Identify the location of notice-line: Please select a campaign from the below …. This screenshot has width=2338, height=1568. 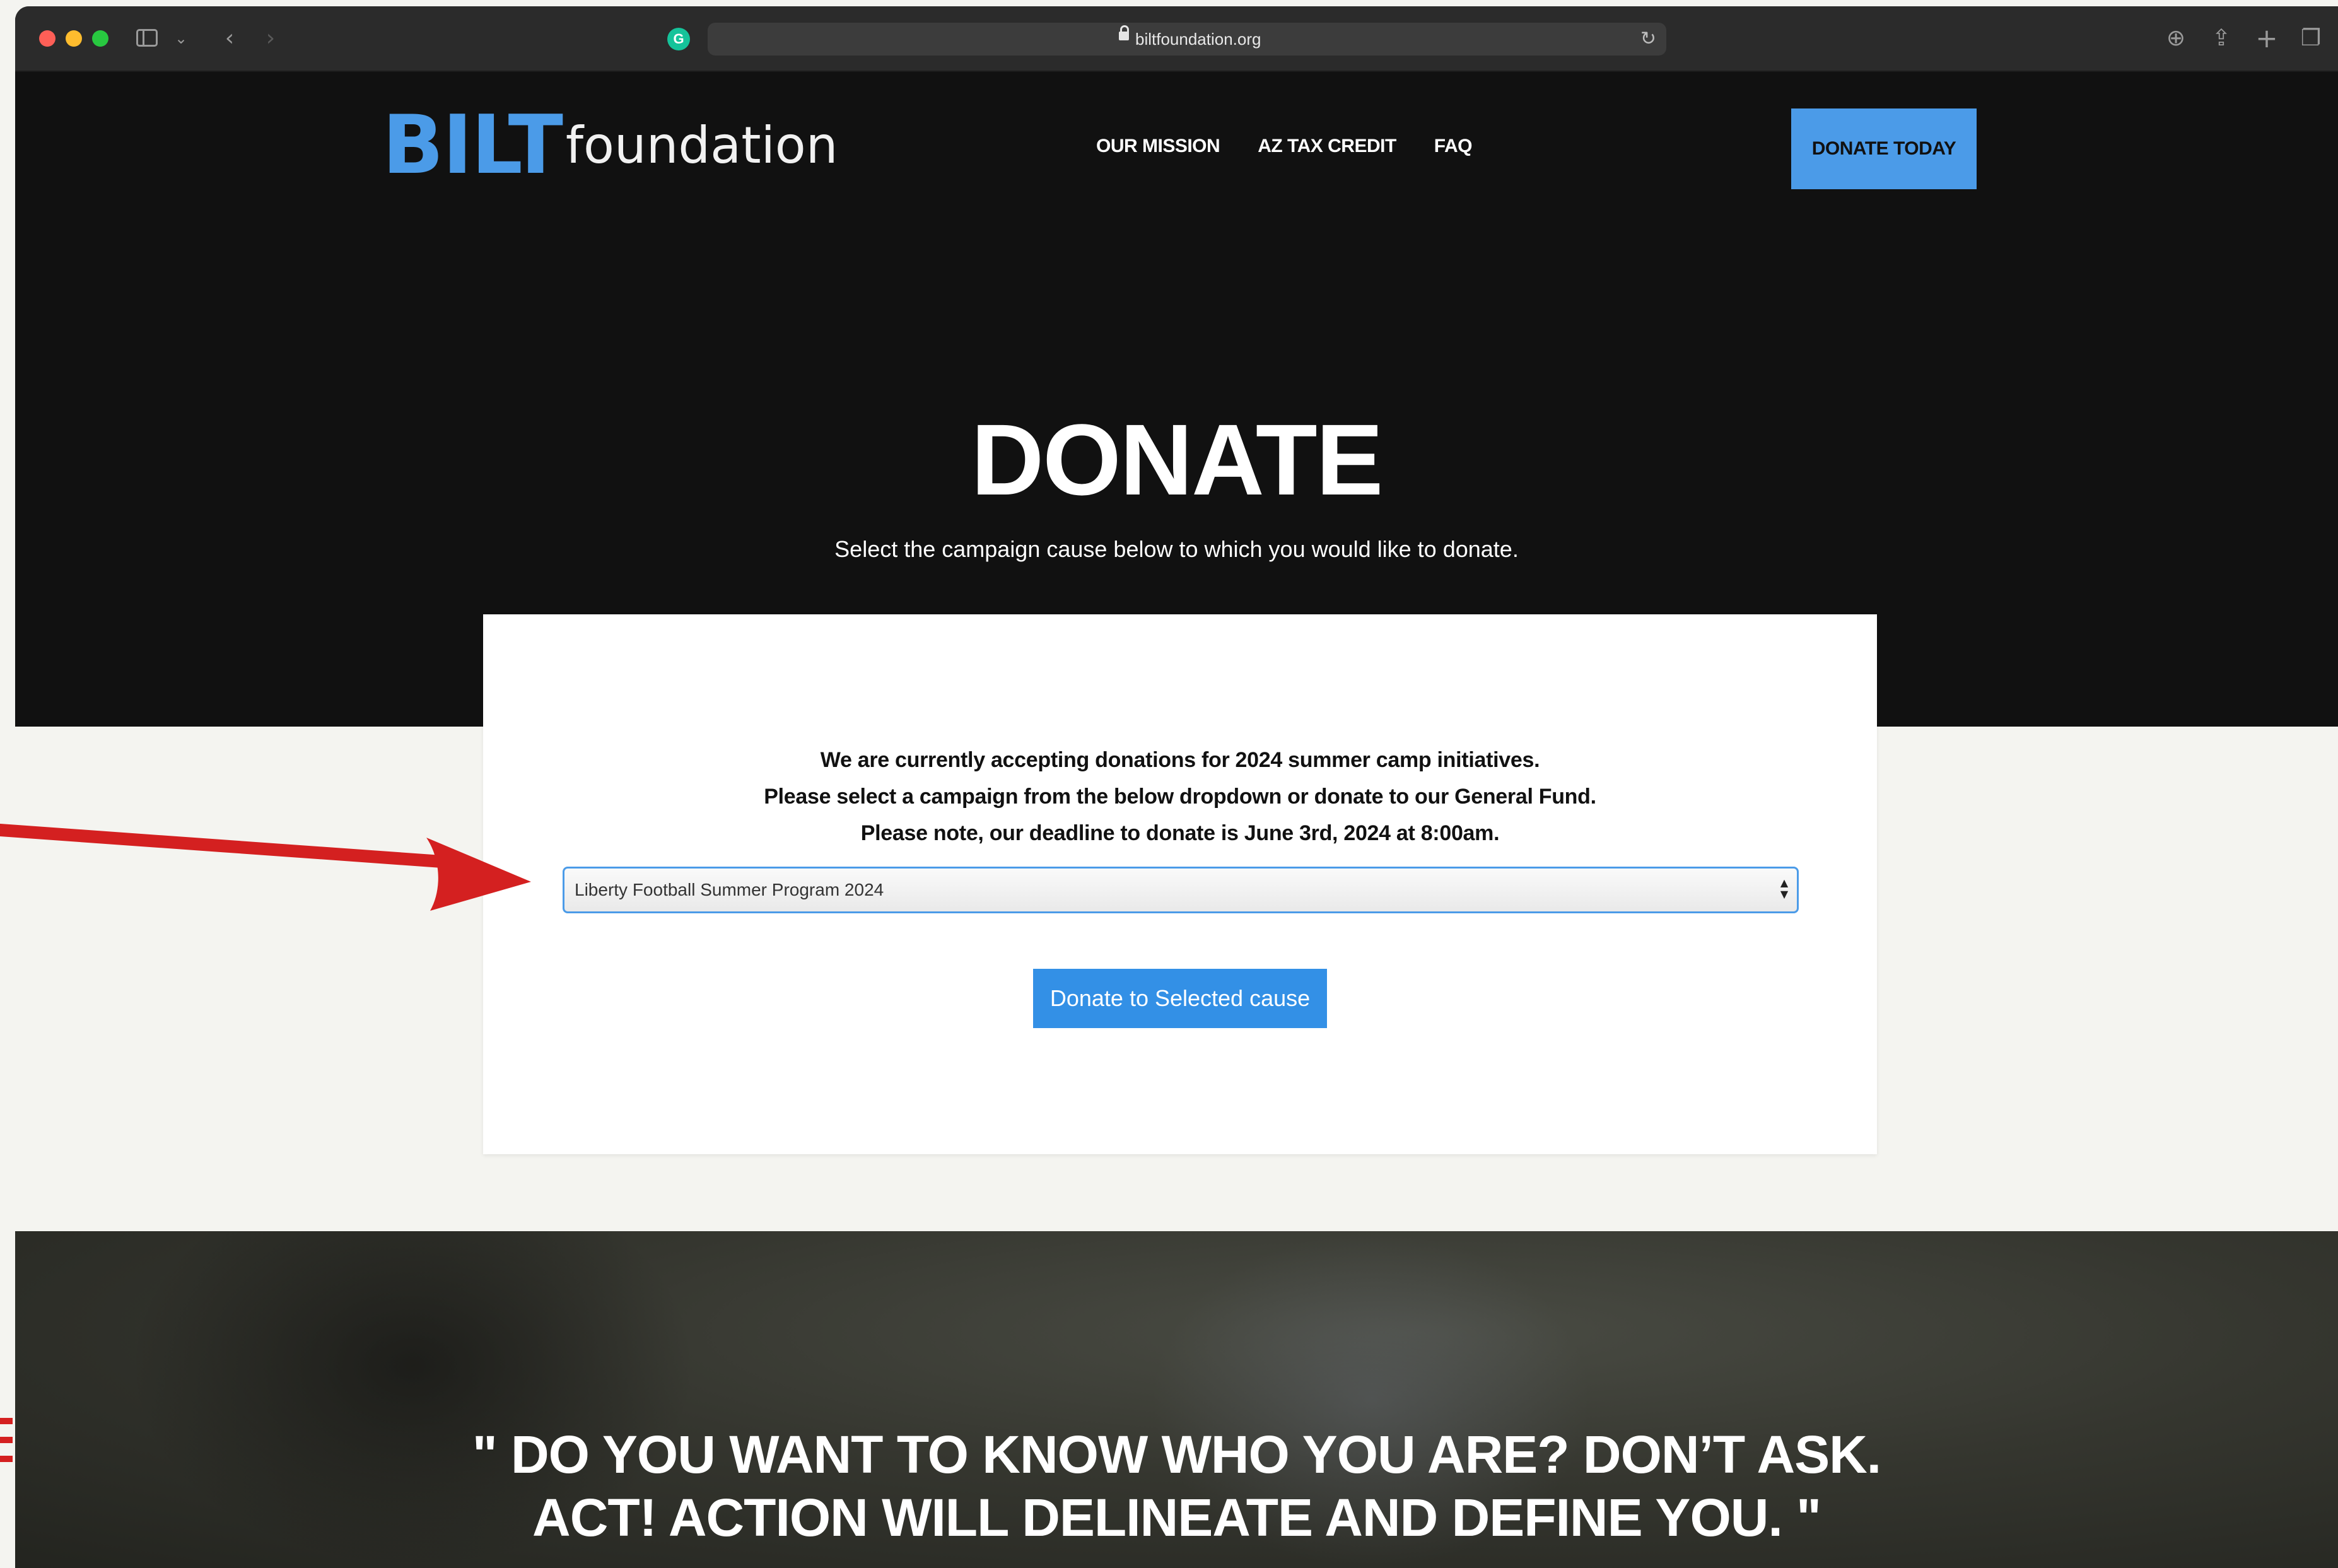
(1180, 797).